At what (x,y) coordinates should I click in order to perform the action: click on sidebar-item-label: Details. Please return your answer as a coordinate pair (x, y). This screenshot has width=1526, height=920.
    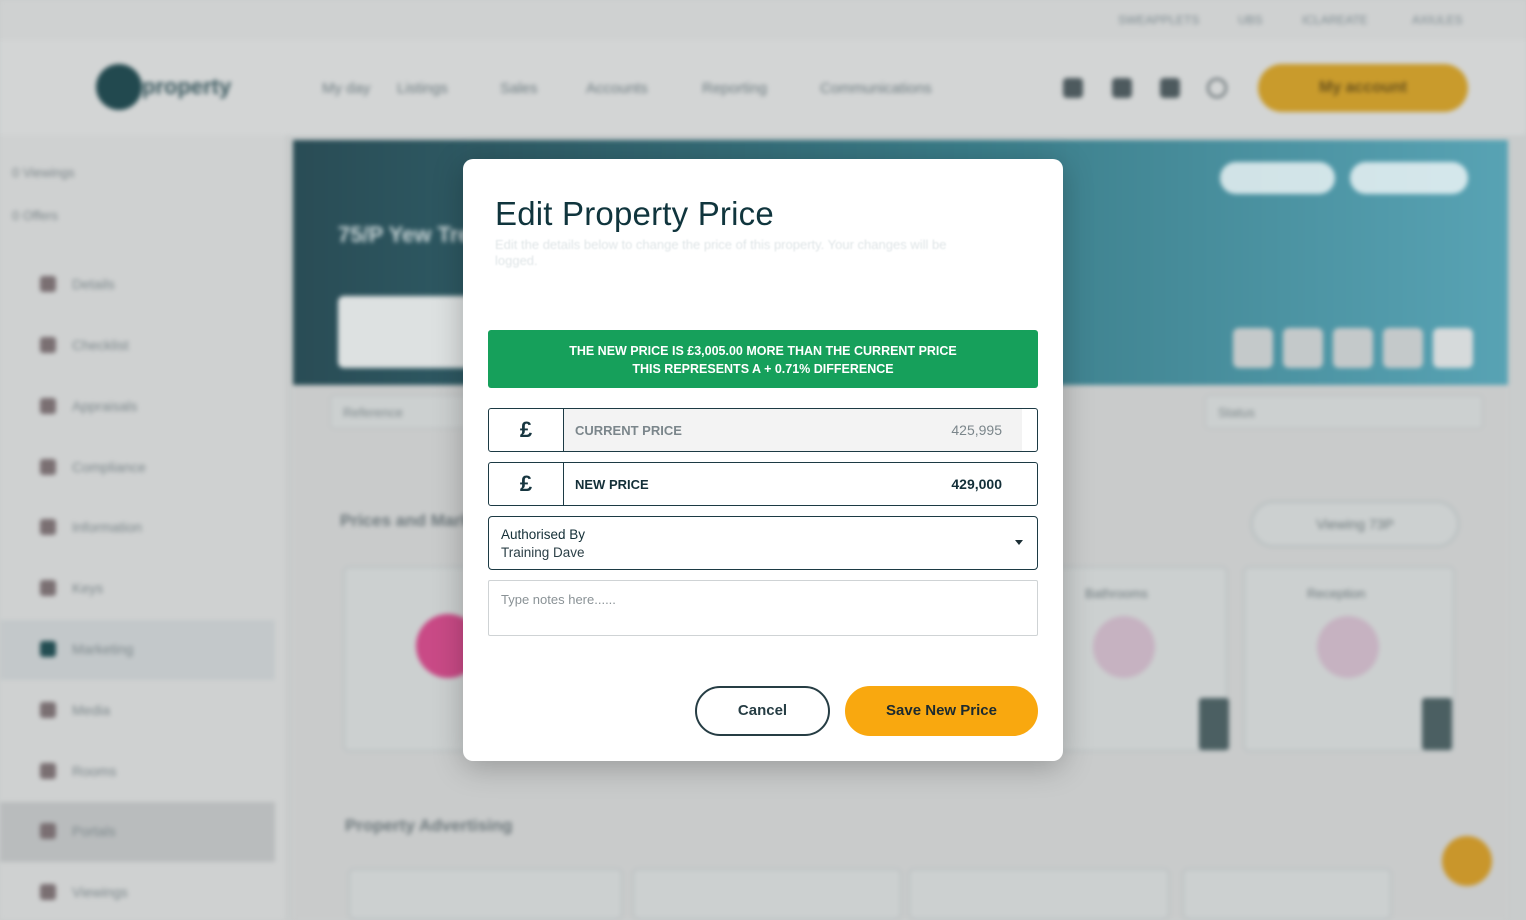
    Looking at the image, I should click on (93, 284).